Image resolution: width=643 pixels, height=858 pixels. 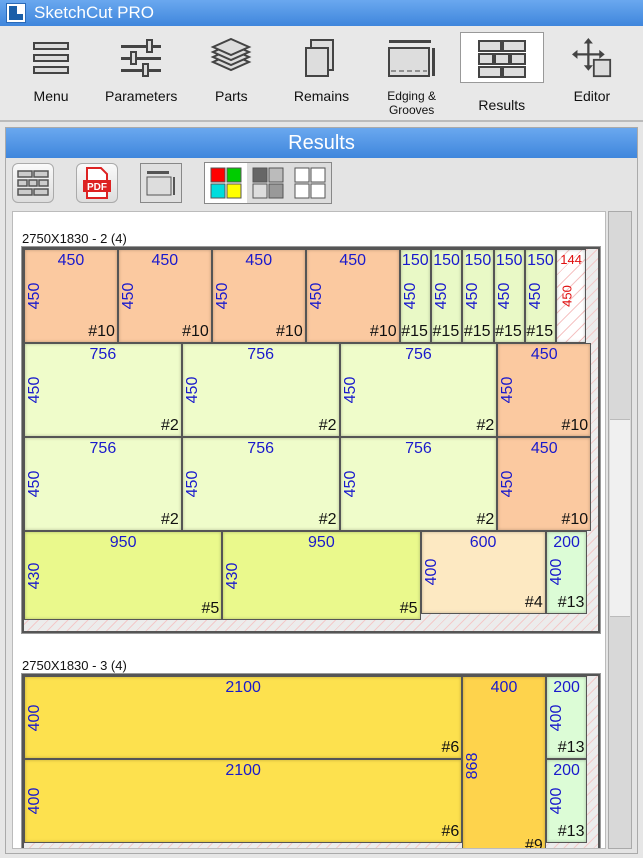 What do you see at coordinates (592, 56) in the screenshot?
I see `editor-icon` at bounding box center [592, 56].